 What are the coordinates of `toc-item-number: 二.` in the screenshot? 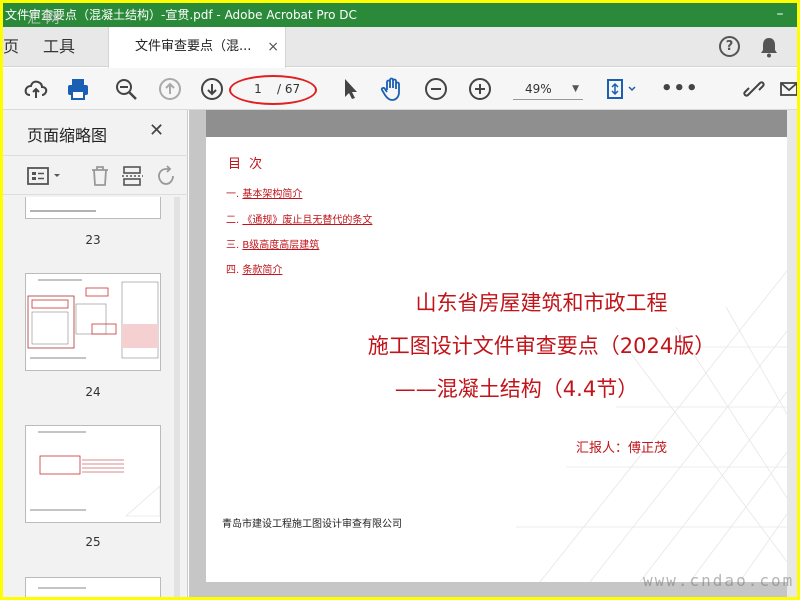 It's located at (233, 220).